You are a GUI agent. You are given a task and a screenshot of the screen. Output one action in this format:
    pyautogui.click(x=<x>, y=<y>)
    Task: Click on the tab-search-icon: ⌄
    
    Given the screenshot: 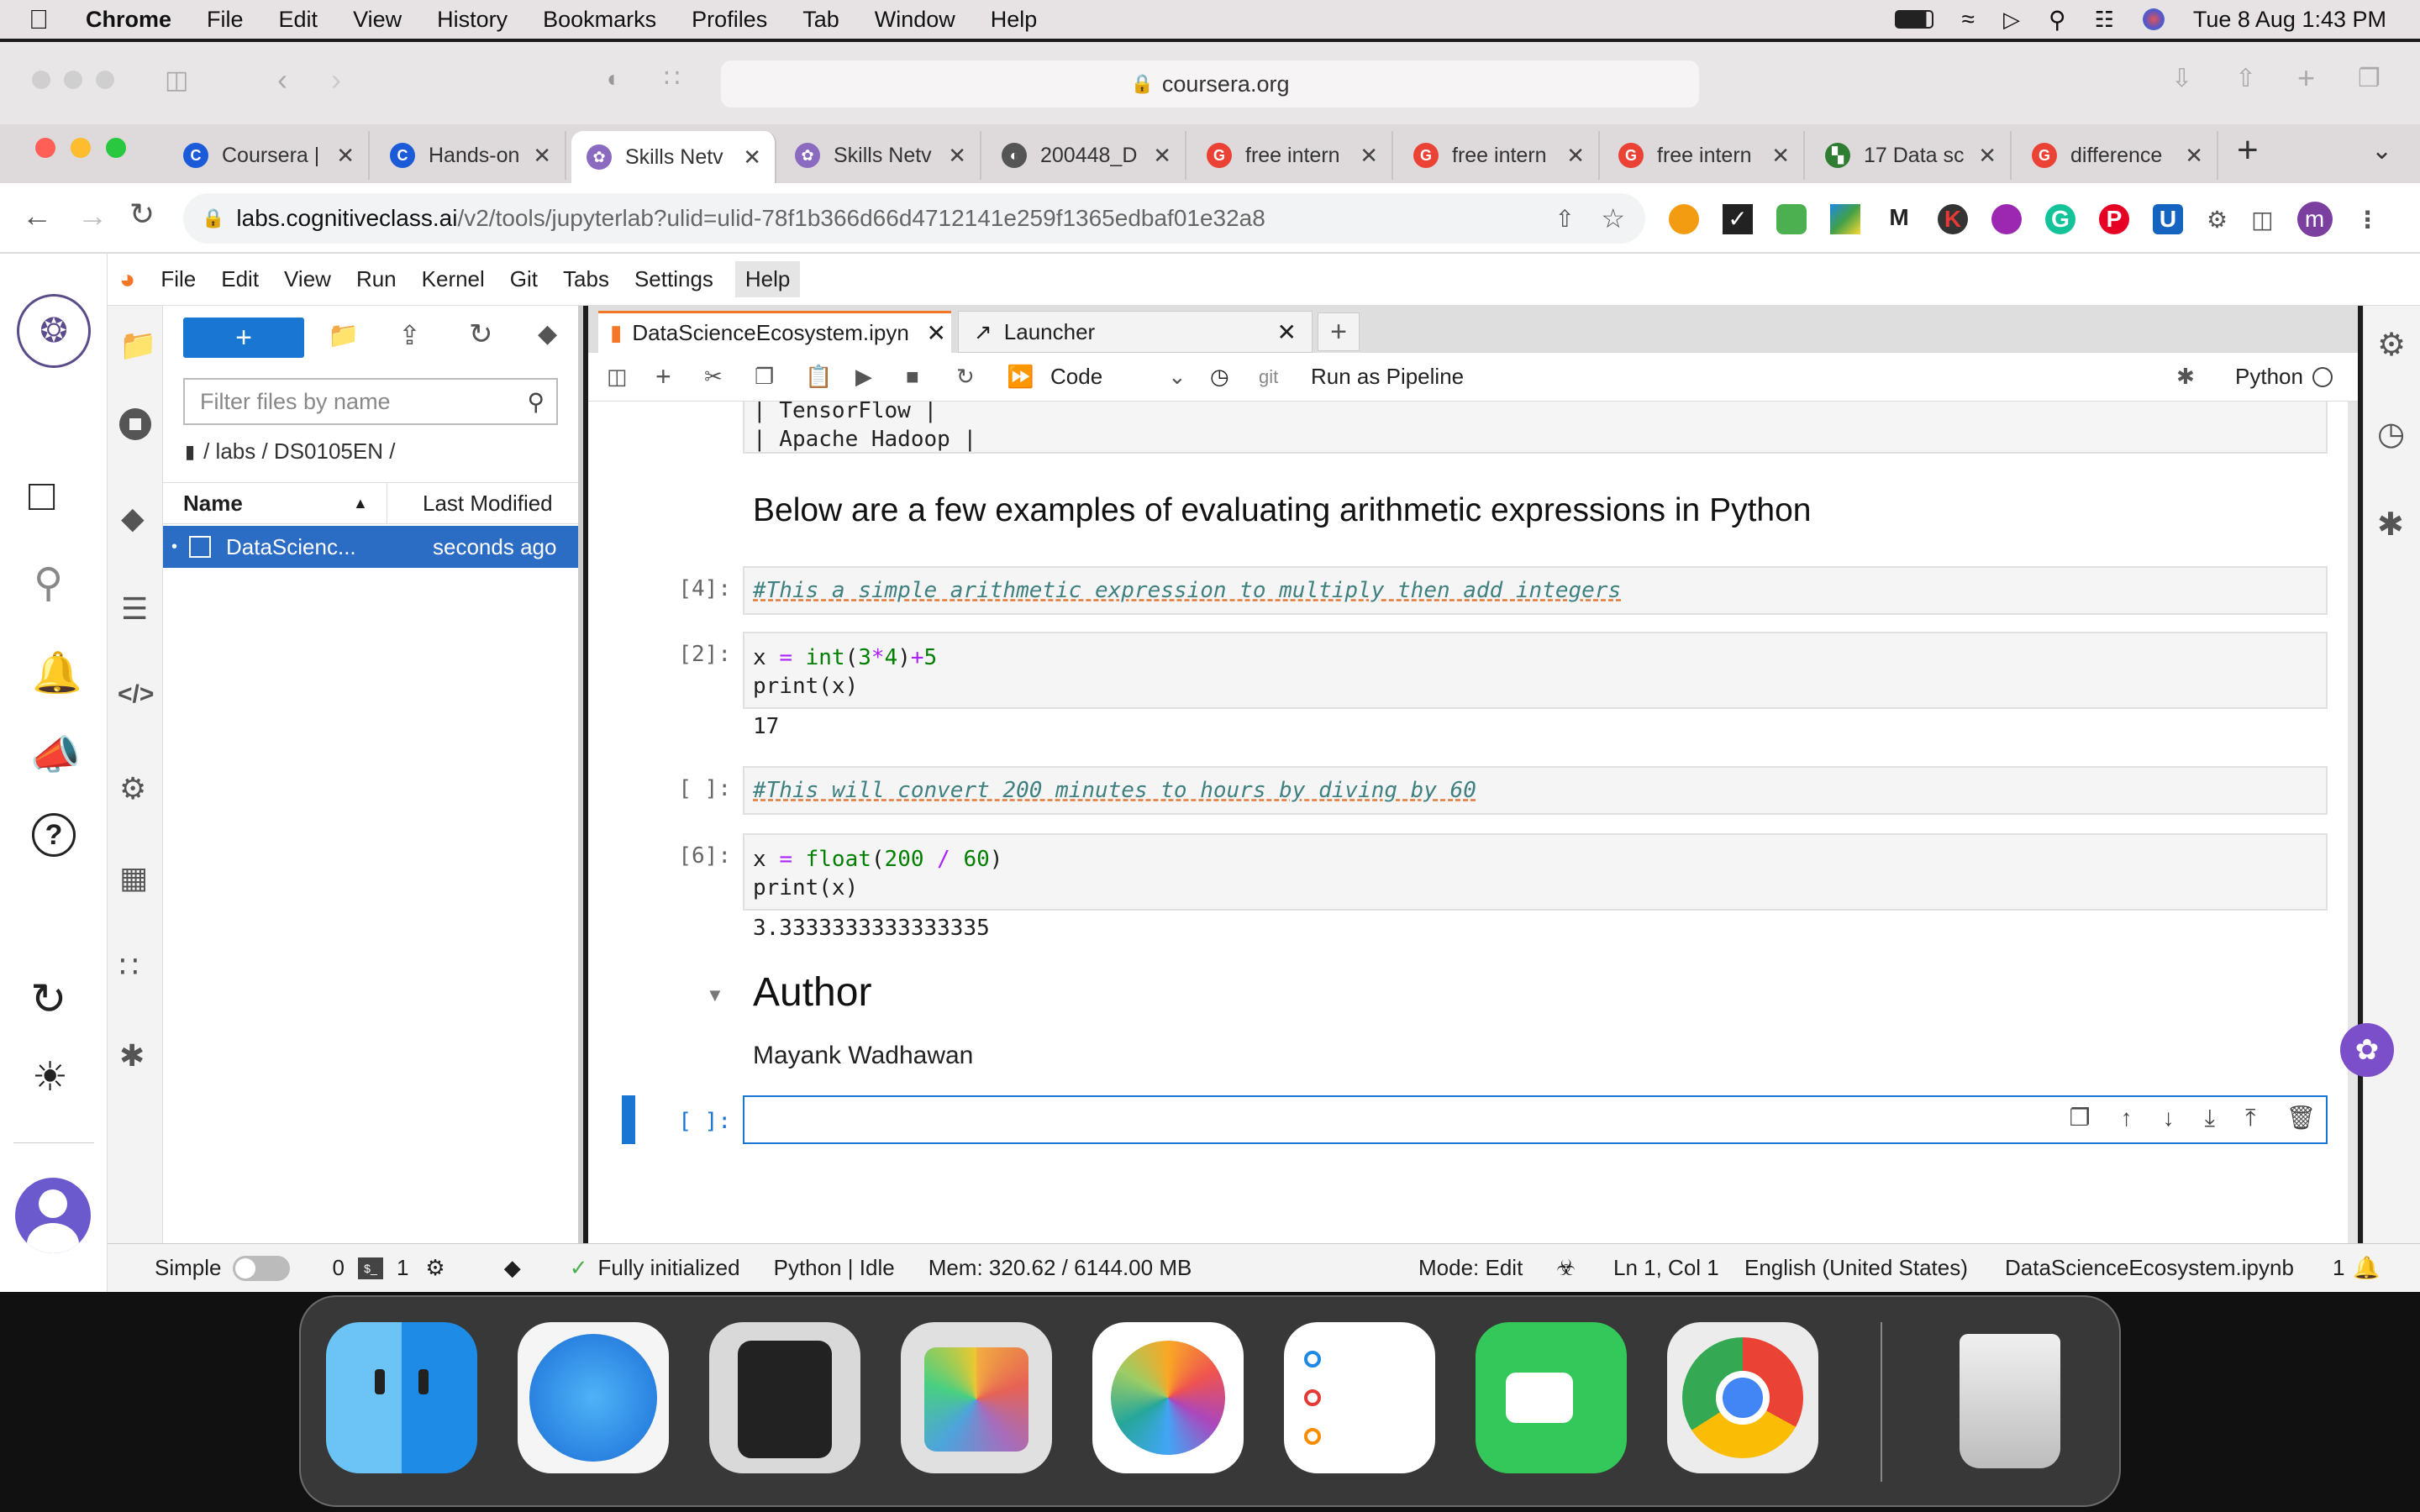 What is the action you would take?
    pyautogui.click(x=2382, y=150)
    